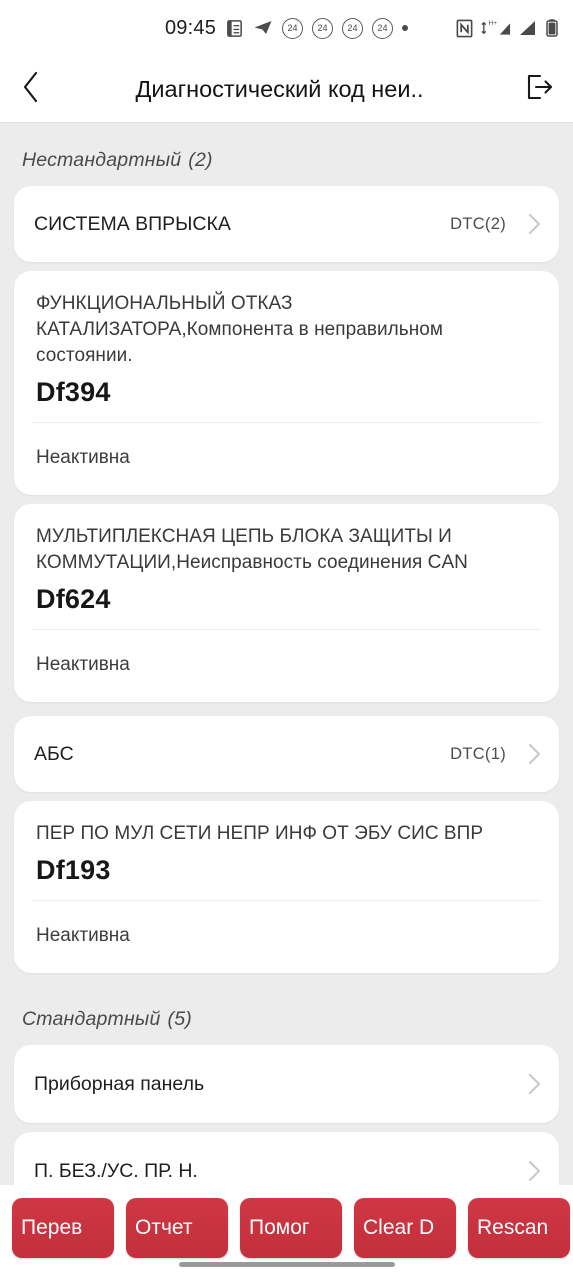 The height and width of the screenshot is (1280, 573). Describe the element at coordinates (478, 223) in the screenshot. I see `module-dtc-count: DTC(2)` at that location.